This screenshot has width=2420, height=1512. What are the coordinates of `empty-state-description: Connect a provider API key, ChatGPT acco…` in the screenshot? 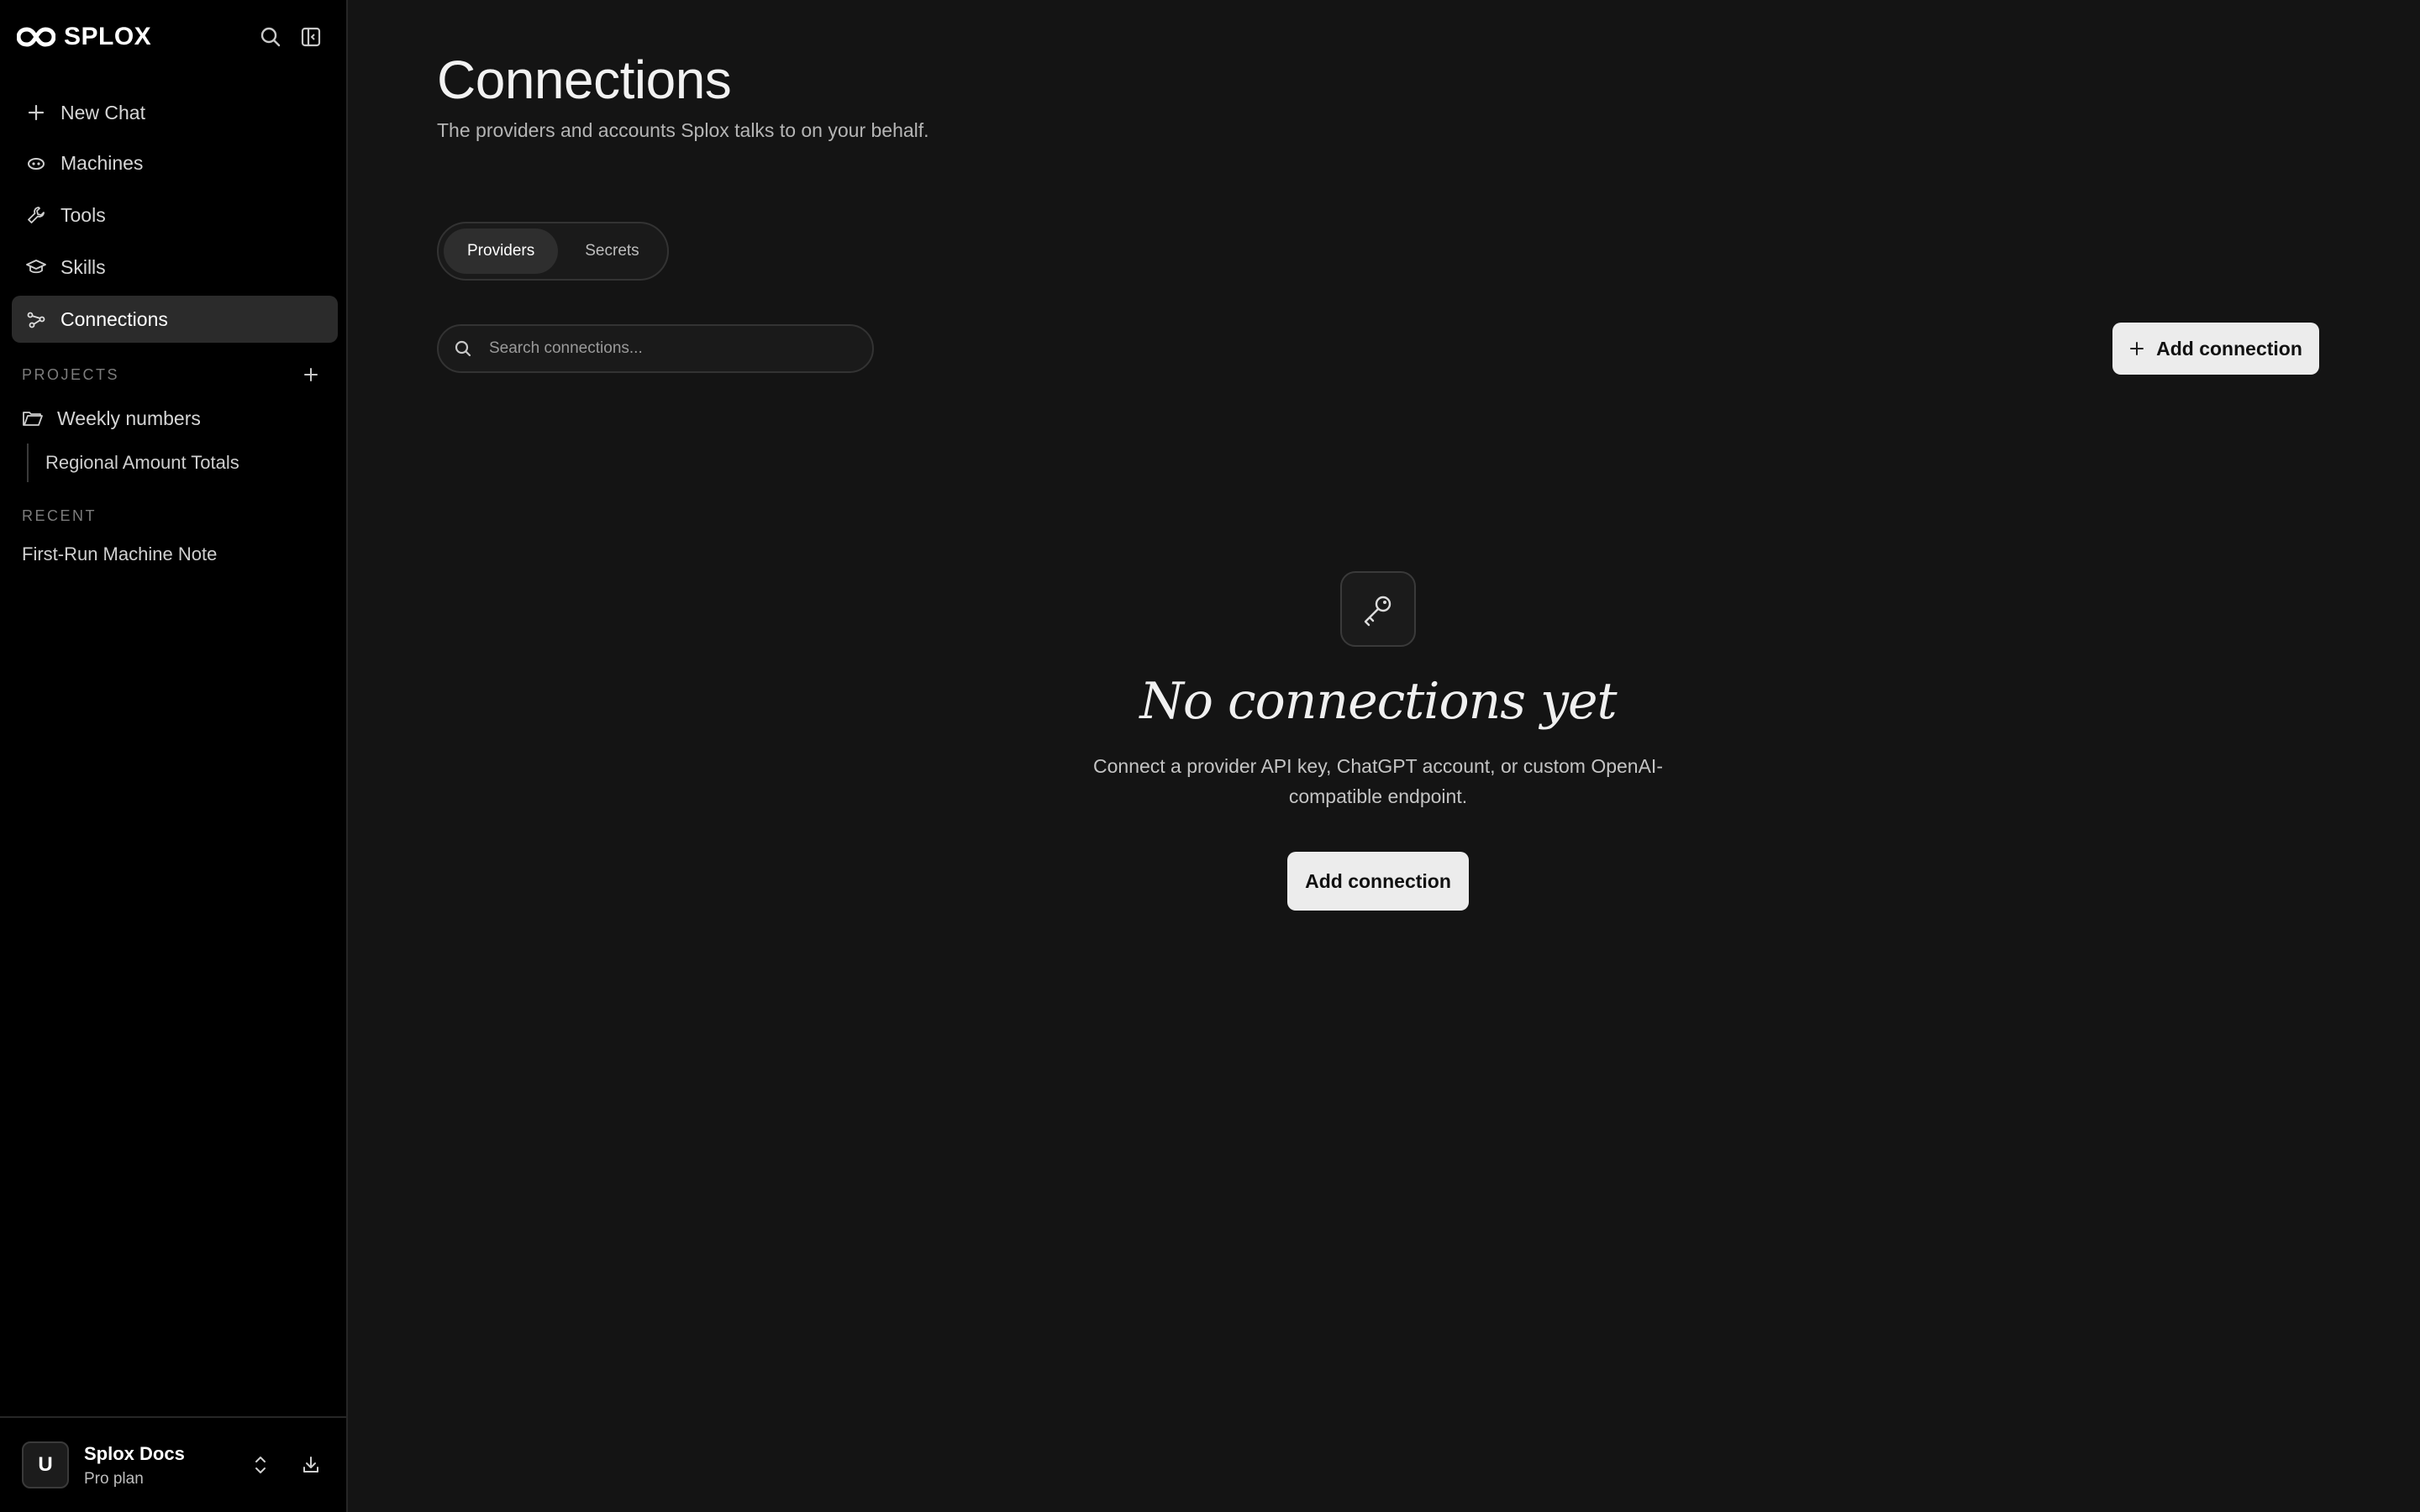 It's located at (1378, 781).